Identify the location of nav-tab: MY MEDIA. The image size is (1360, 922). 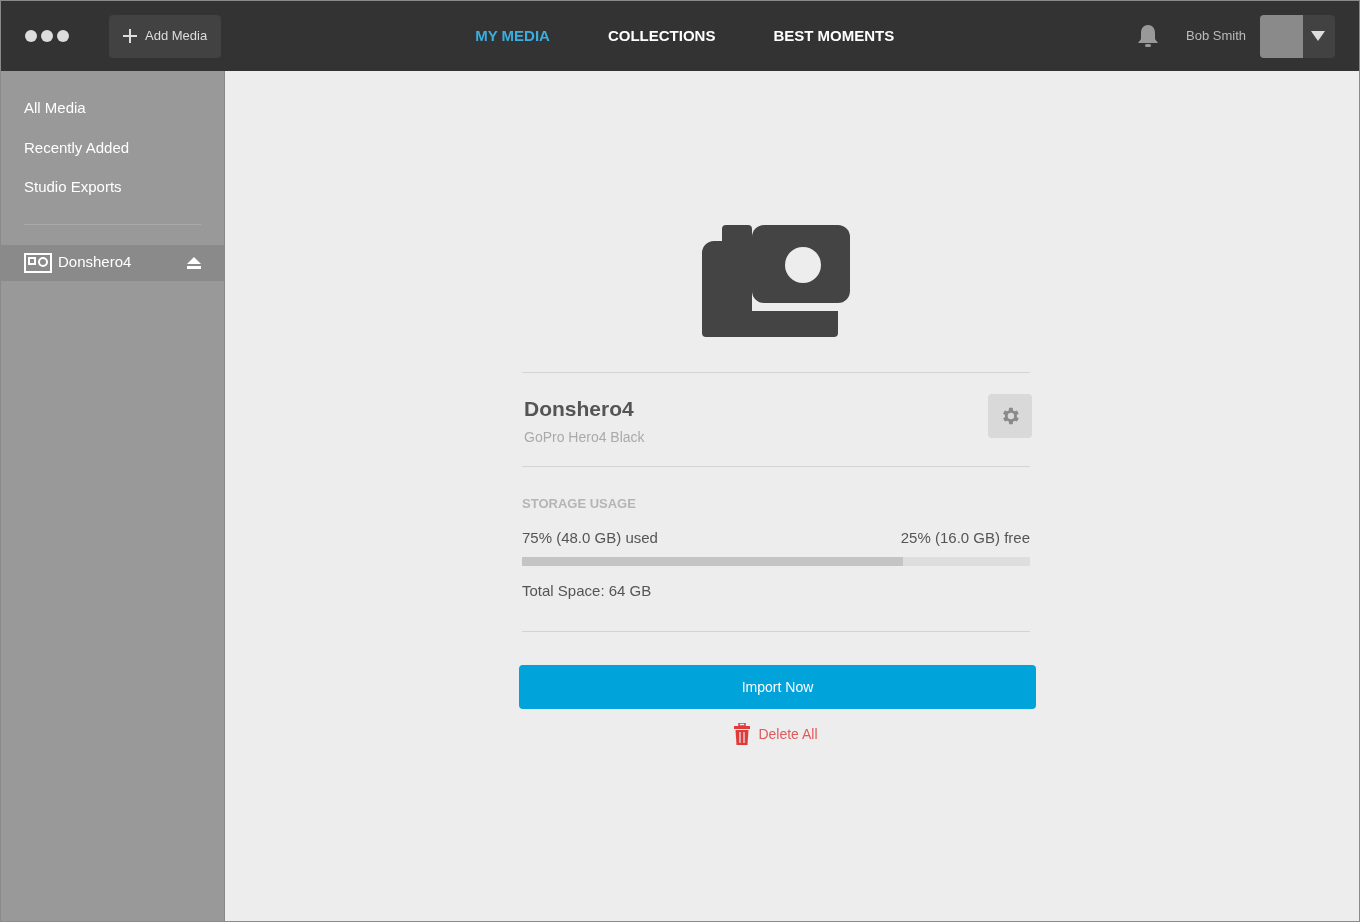
(512, 36).